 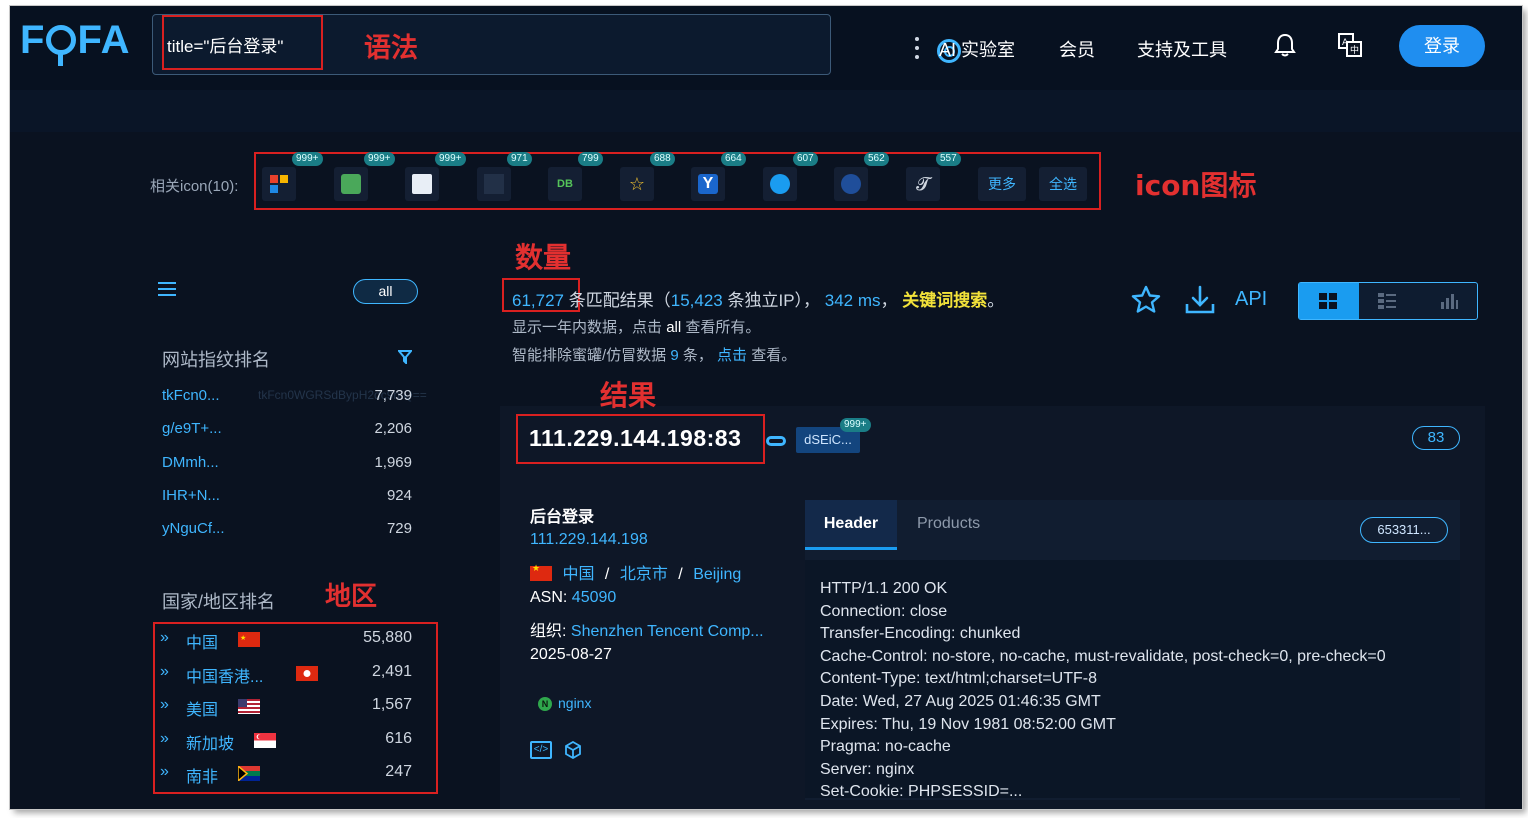 What do you see at coordinates (295, 774) in the screenshot?
I see `country-item: » 南非 247` at bounding box center [295, 774].